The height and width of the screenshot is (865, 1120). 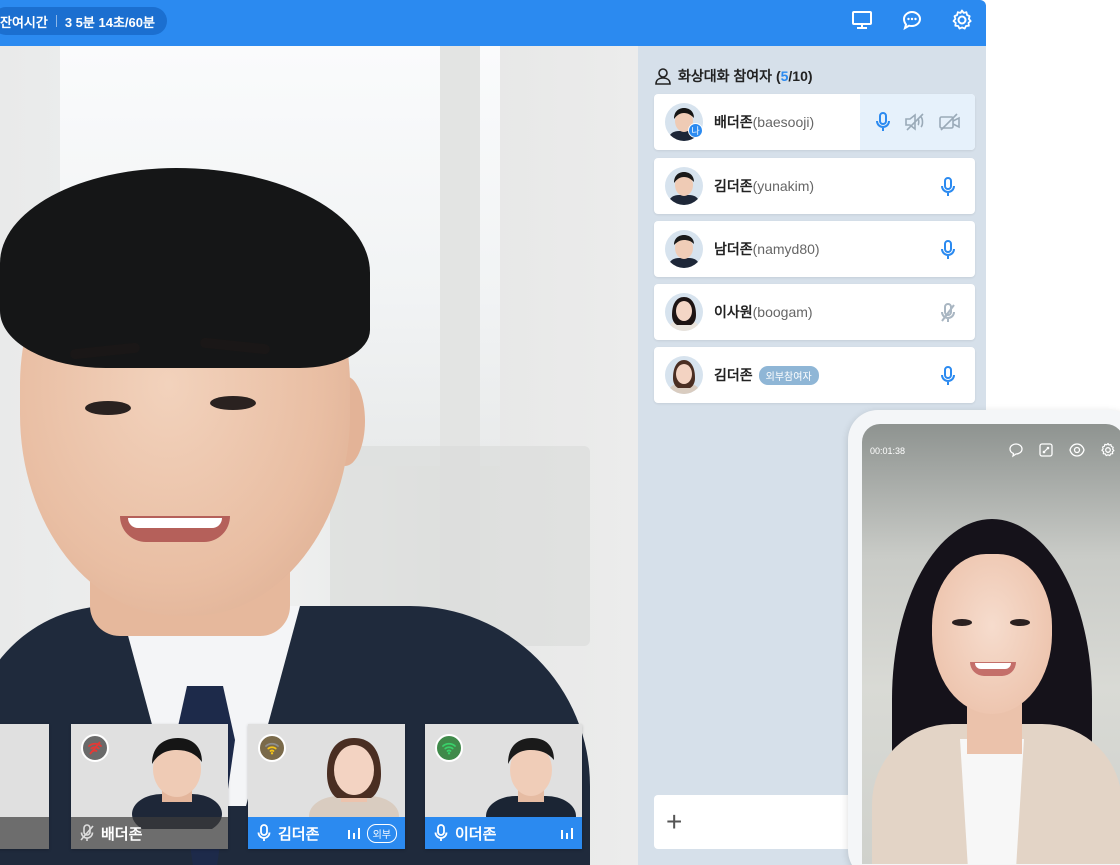 What do you see at coordinates (24, 22) in the screenshot?
I see `remaining-time-label: 잔여시간` at bounding box center [24, 22].